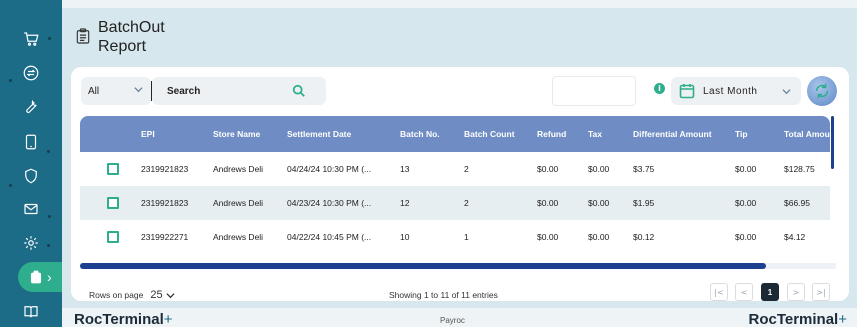 The height and width of the screenshot is (327, 857). Describe the element at coordinates (730, 91) in the screenshot. I see `date-range-value: Last Month` at that location.